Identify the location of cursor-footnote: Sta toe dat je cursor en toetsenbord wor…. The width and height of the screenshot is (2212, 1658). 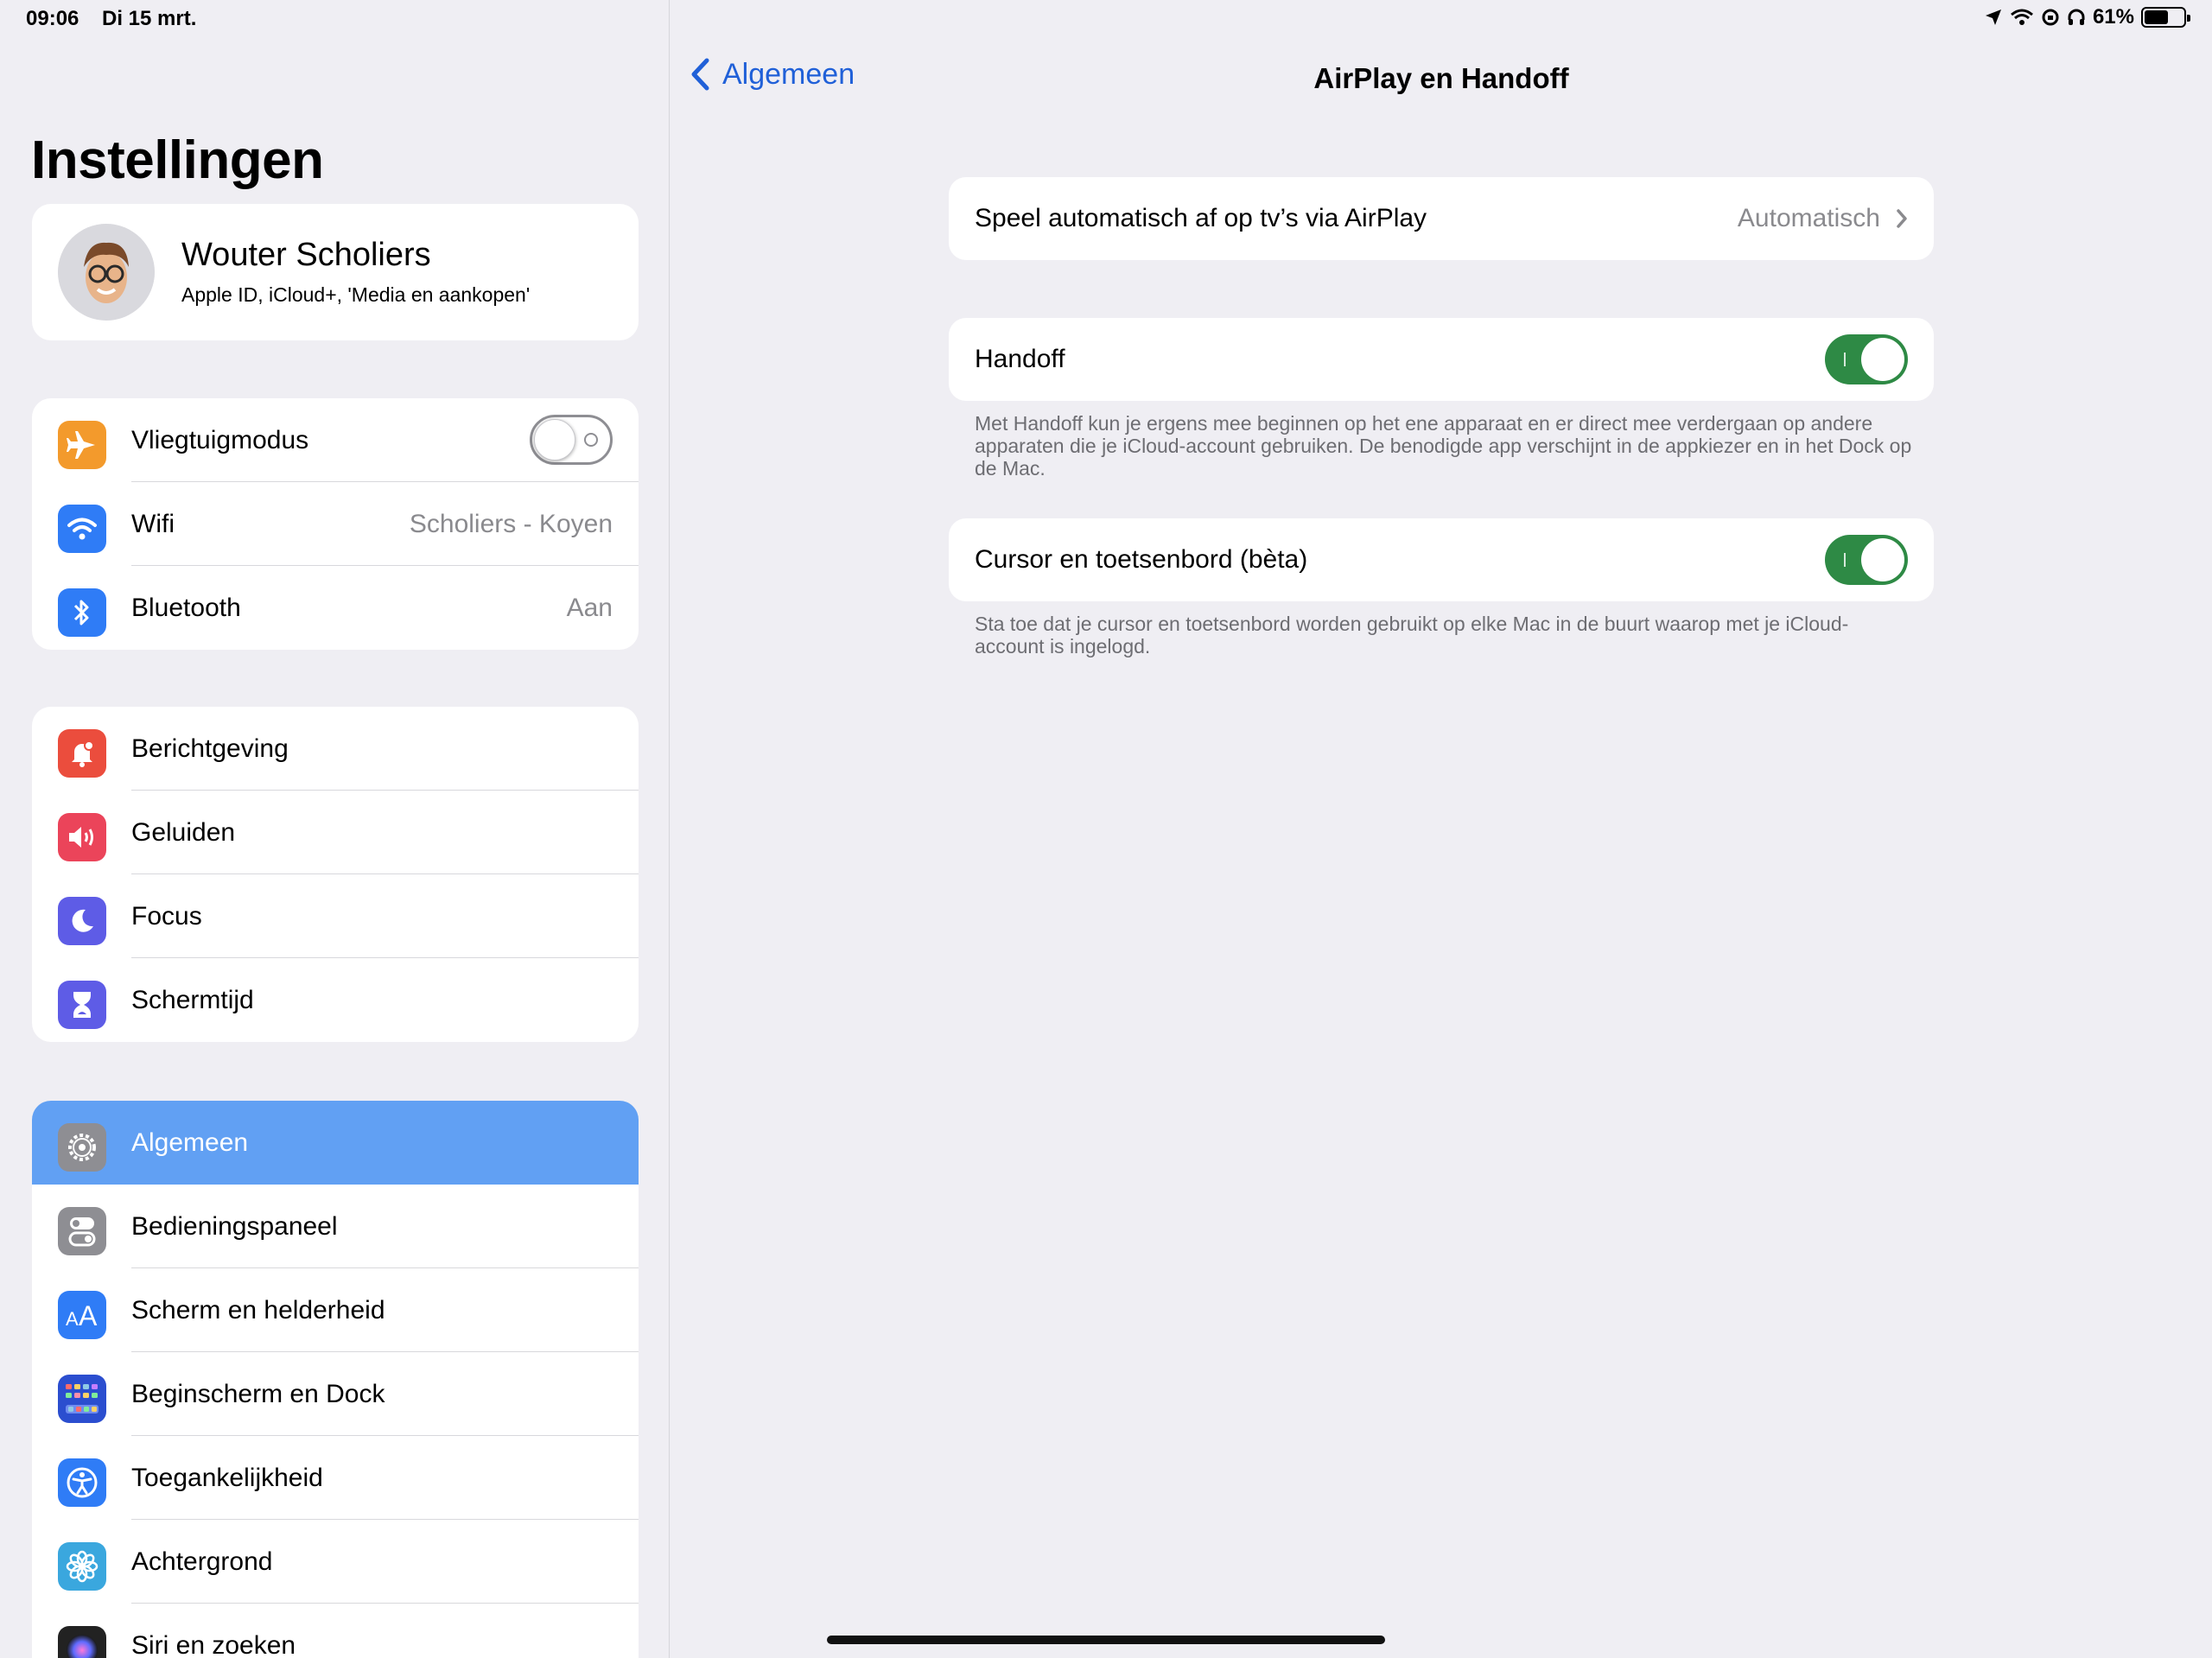
(1412, 635).